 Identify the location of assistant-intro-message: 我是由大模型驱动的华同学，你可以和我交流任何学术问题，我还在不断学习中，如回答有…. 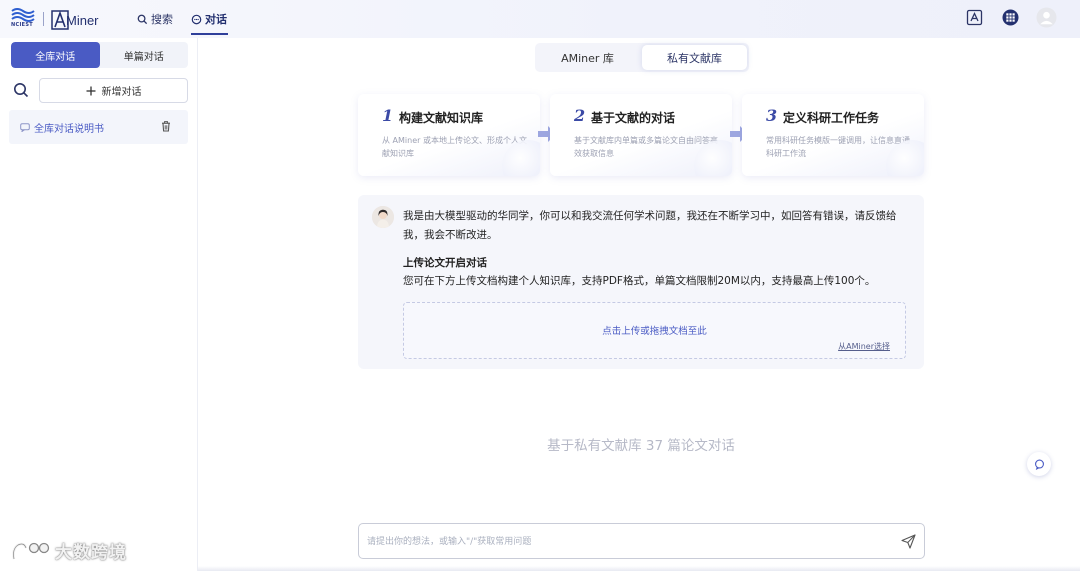
(650, 225).